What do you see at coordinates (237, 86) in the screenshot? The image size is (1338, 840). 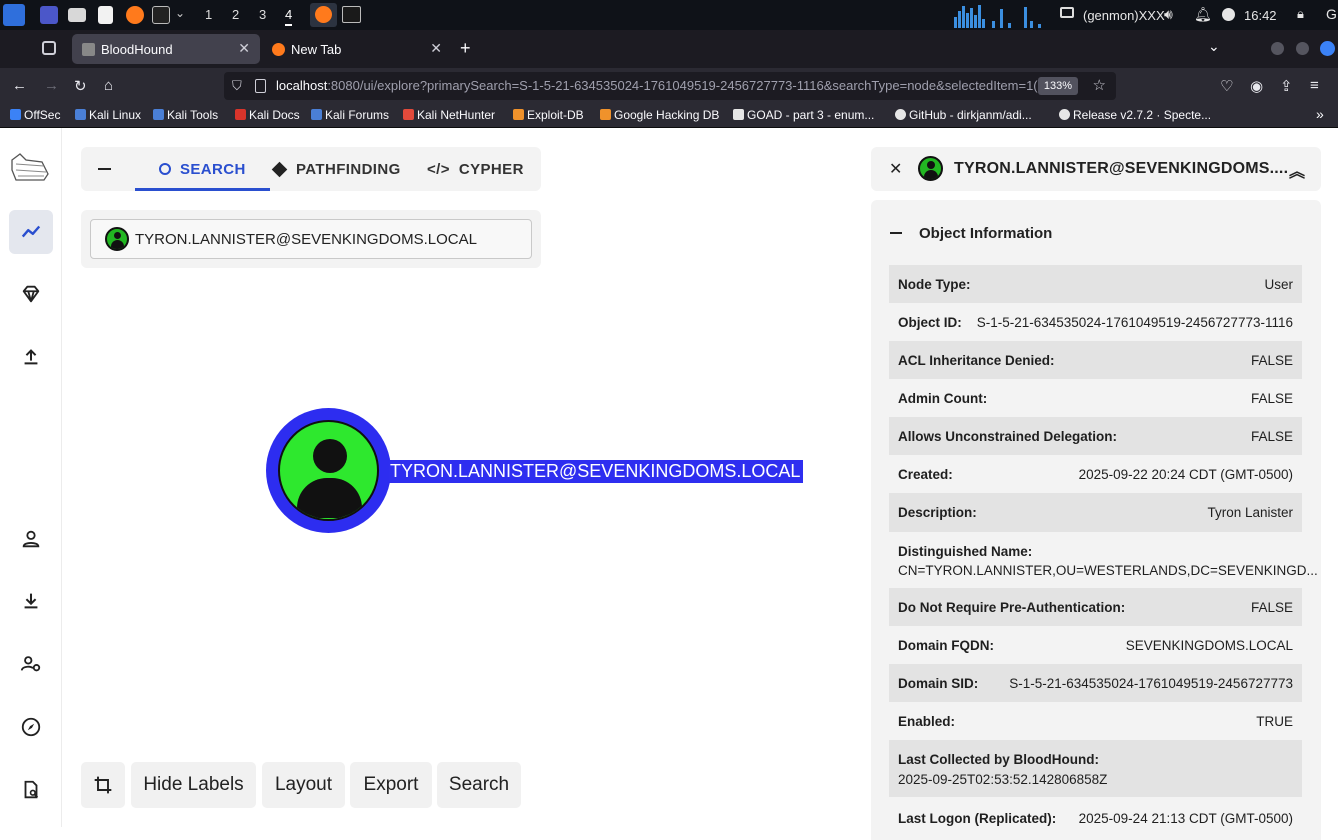 I see `shield-icon: ⛉` at bounding box center [237, 86].